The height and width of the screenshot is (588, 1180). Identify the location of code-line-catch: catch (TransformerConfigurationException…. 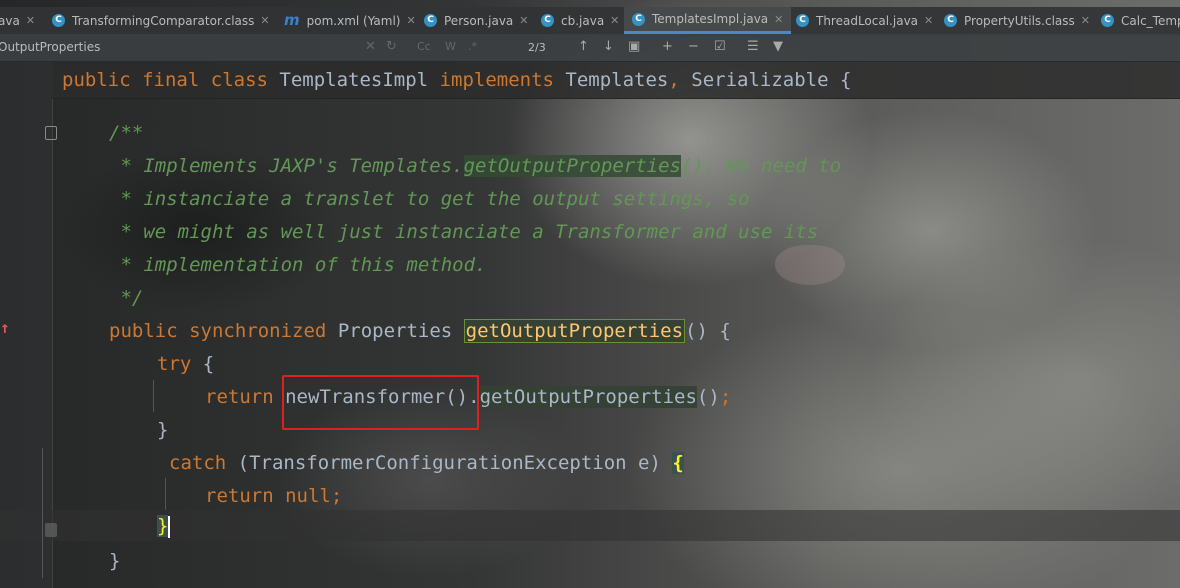
(426, 463).